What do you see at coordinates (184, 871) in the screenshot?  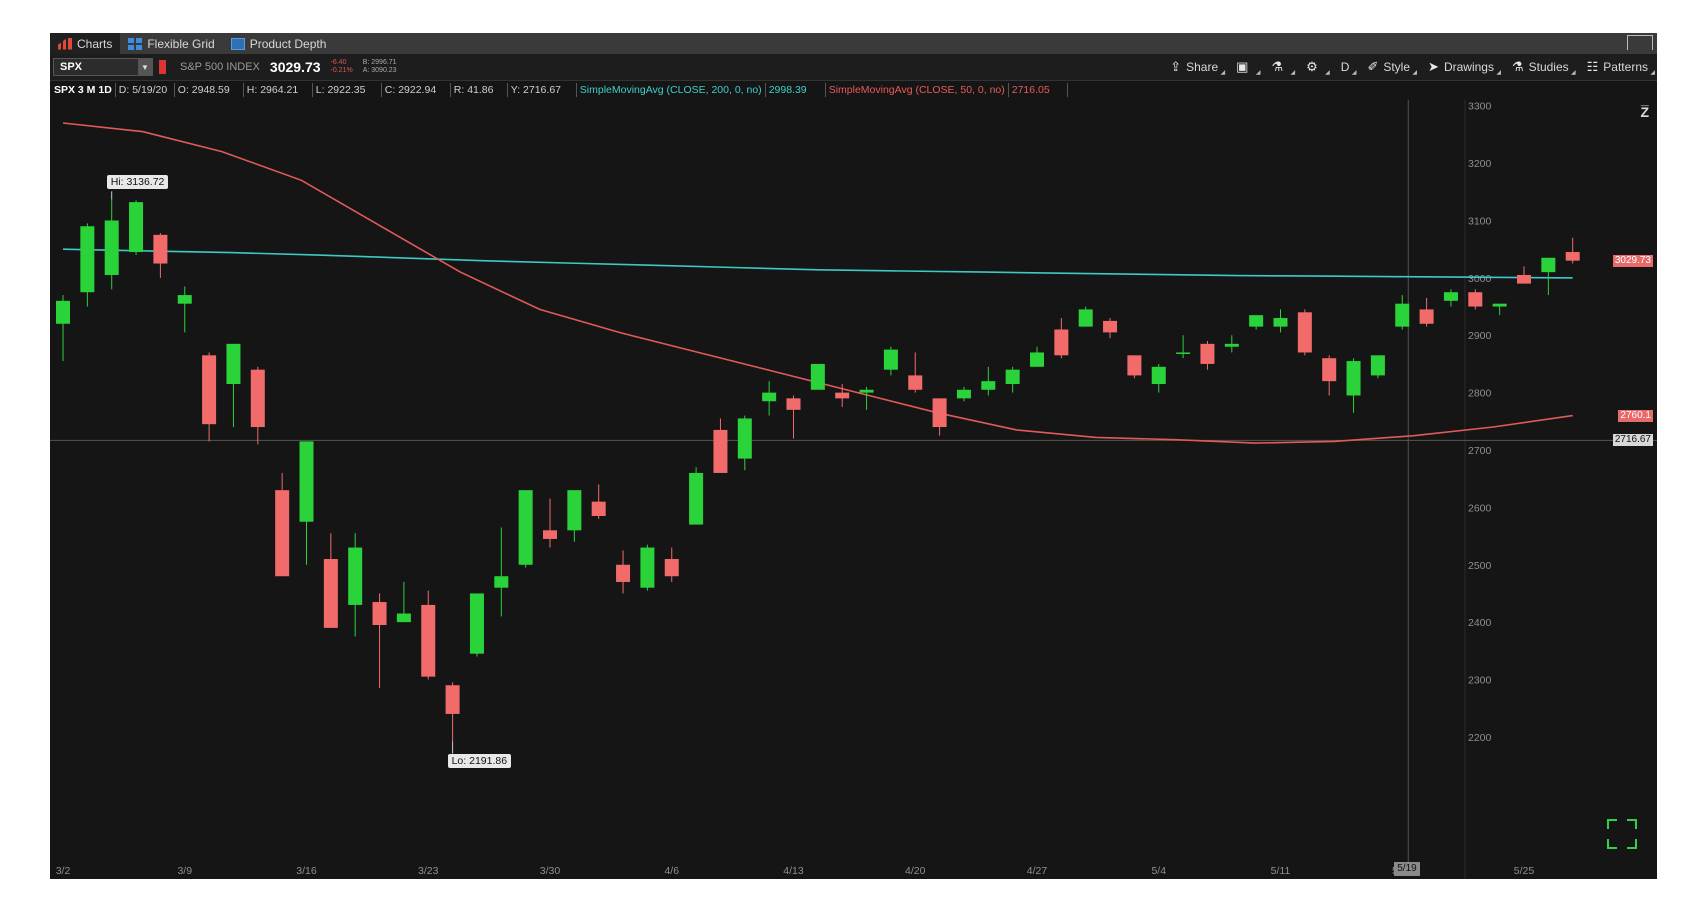 I see `x-tick-label: 3/9` at bounding box center [184, 871].